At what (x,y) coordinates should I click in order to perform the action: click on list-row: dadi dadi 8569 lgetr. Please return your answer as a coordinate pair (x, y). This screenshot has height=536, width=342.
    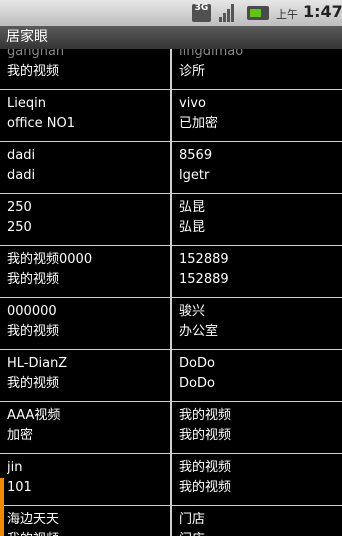
    Looking at the image, I should click on (171, 167).